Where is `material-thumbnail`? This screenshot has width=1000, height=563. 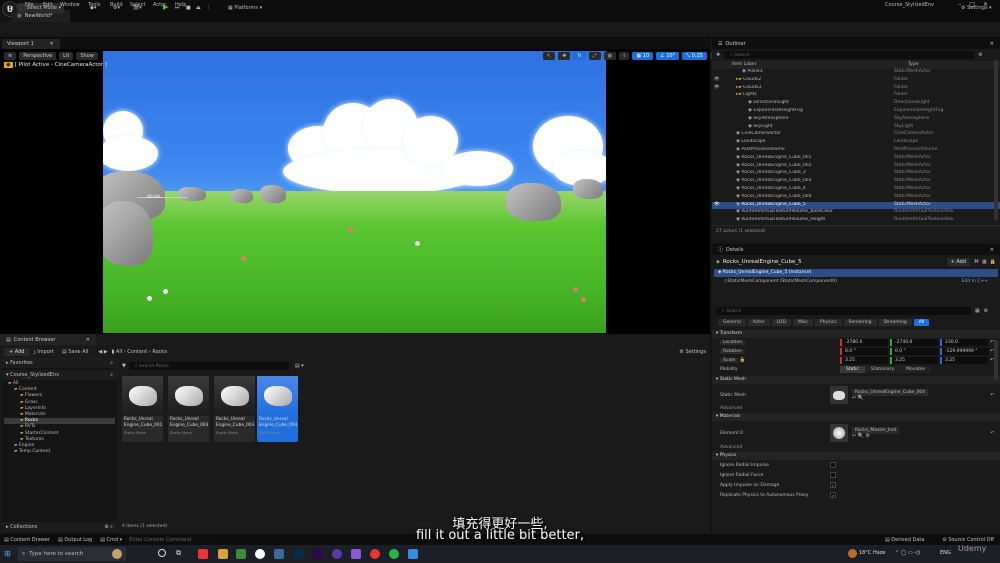 material-thumbnail is located at coordinates (839, 433).